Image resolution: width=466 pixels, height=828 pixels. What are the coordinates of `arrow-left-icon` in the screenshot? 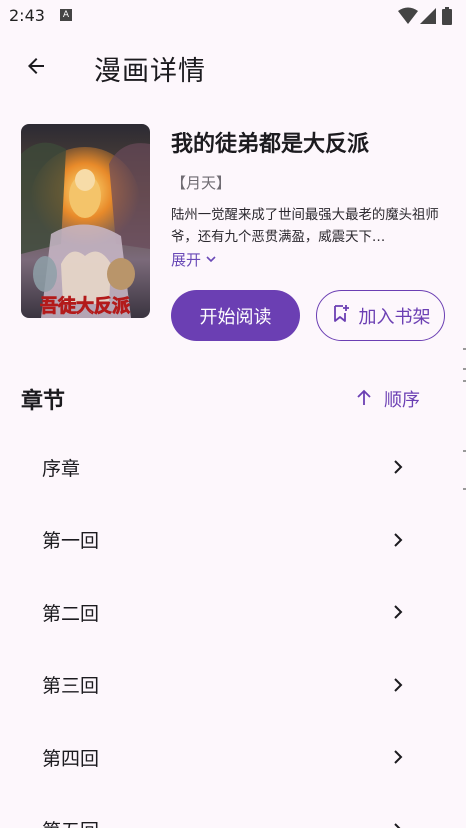 It's located at (36, 68).